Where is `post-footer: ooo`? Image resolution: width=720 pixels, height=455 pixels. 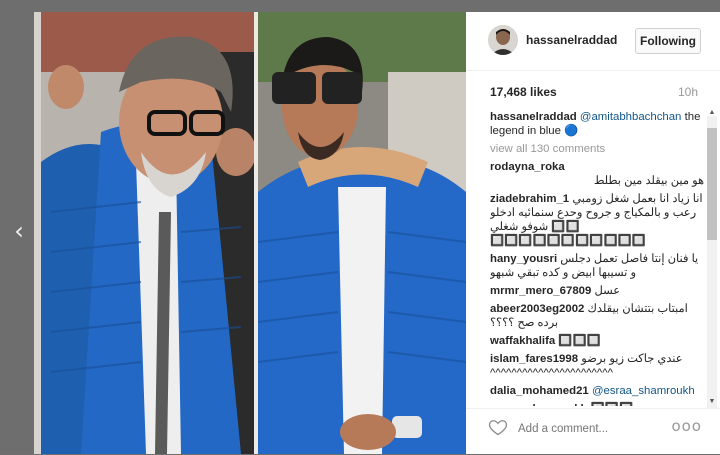 post-footer: ooo is located at coordinates (593, 431).